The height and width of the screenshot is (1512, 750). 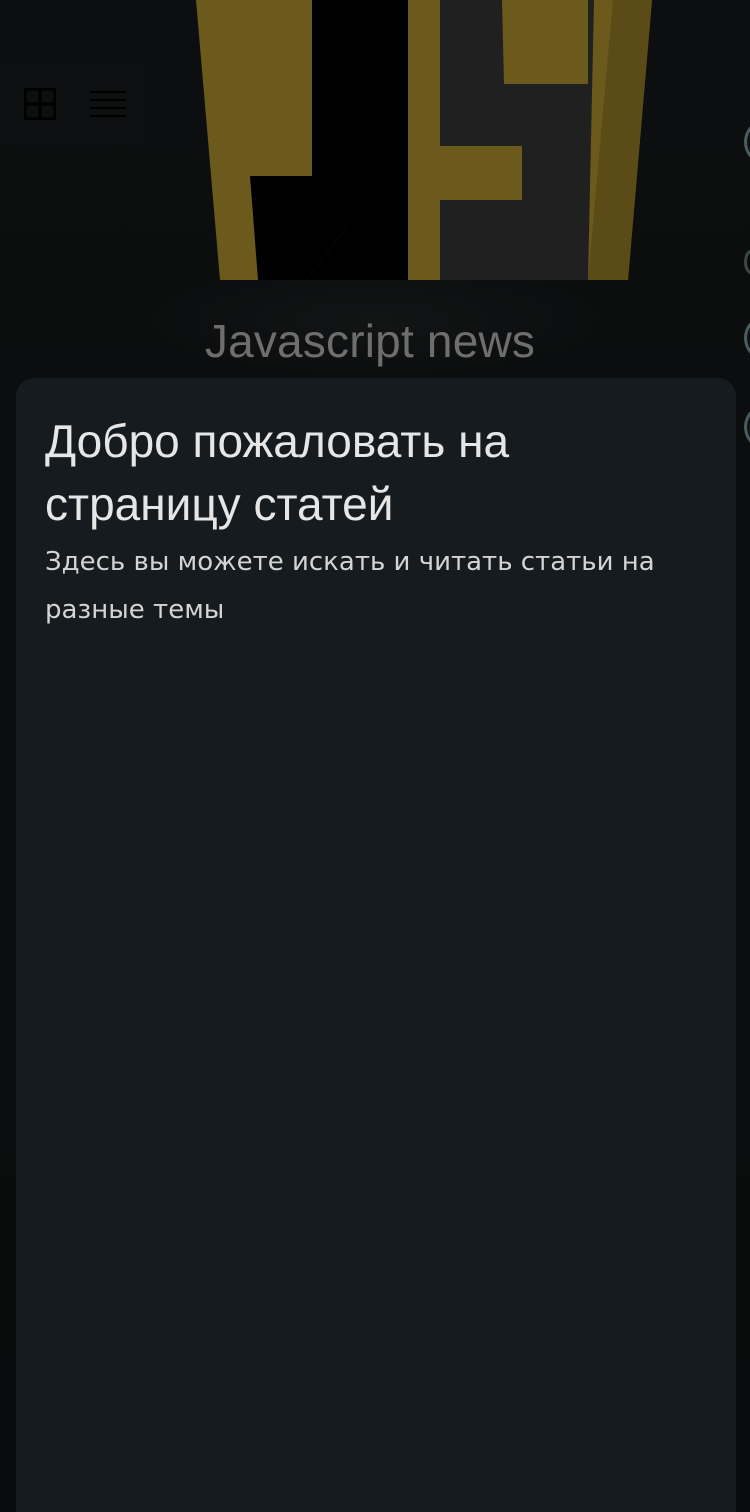 What do you see at coordinates (40, 104) in the screenshot?
I see `grid-icon` at bounding box center [40, 104].